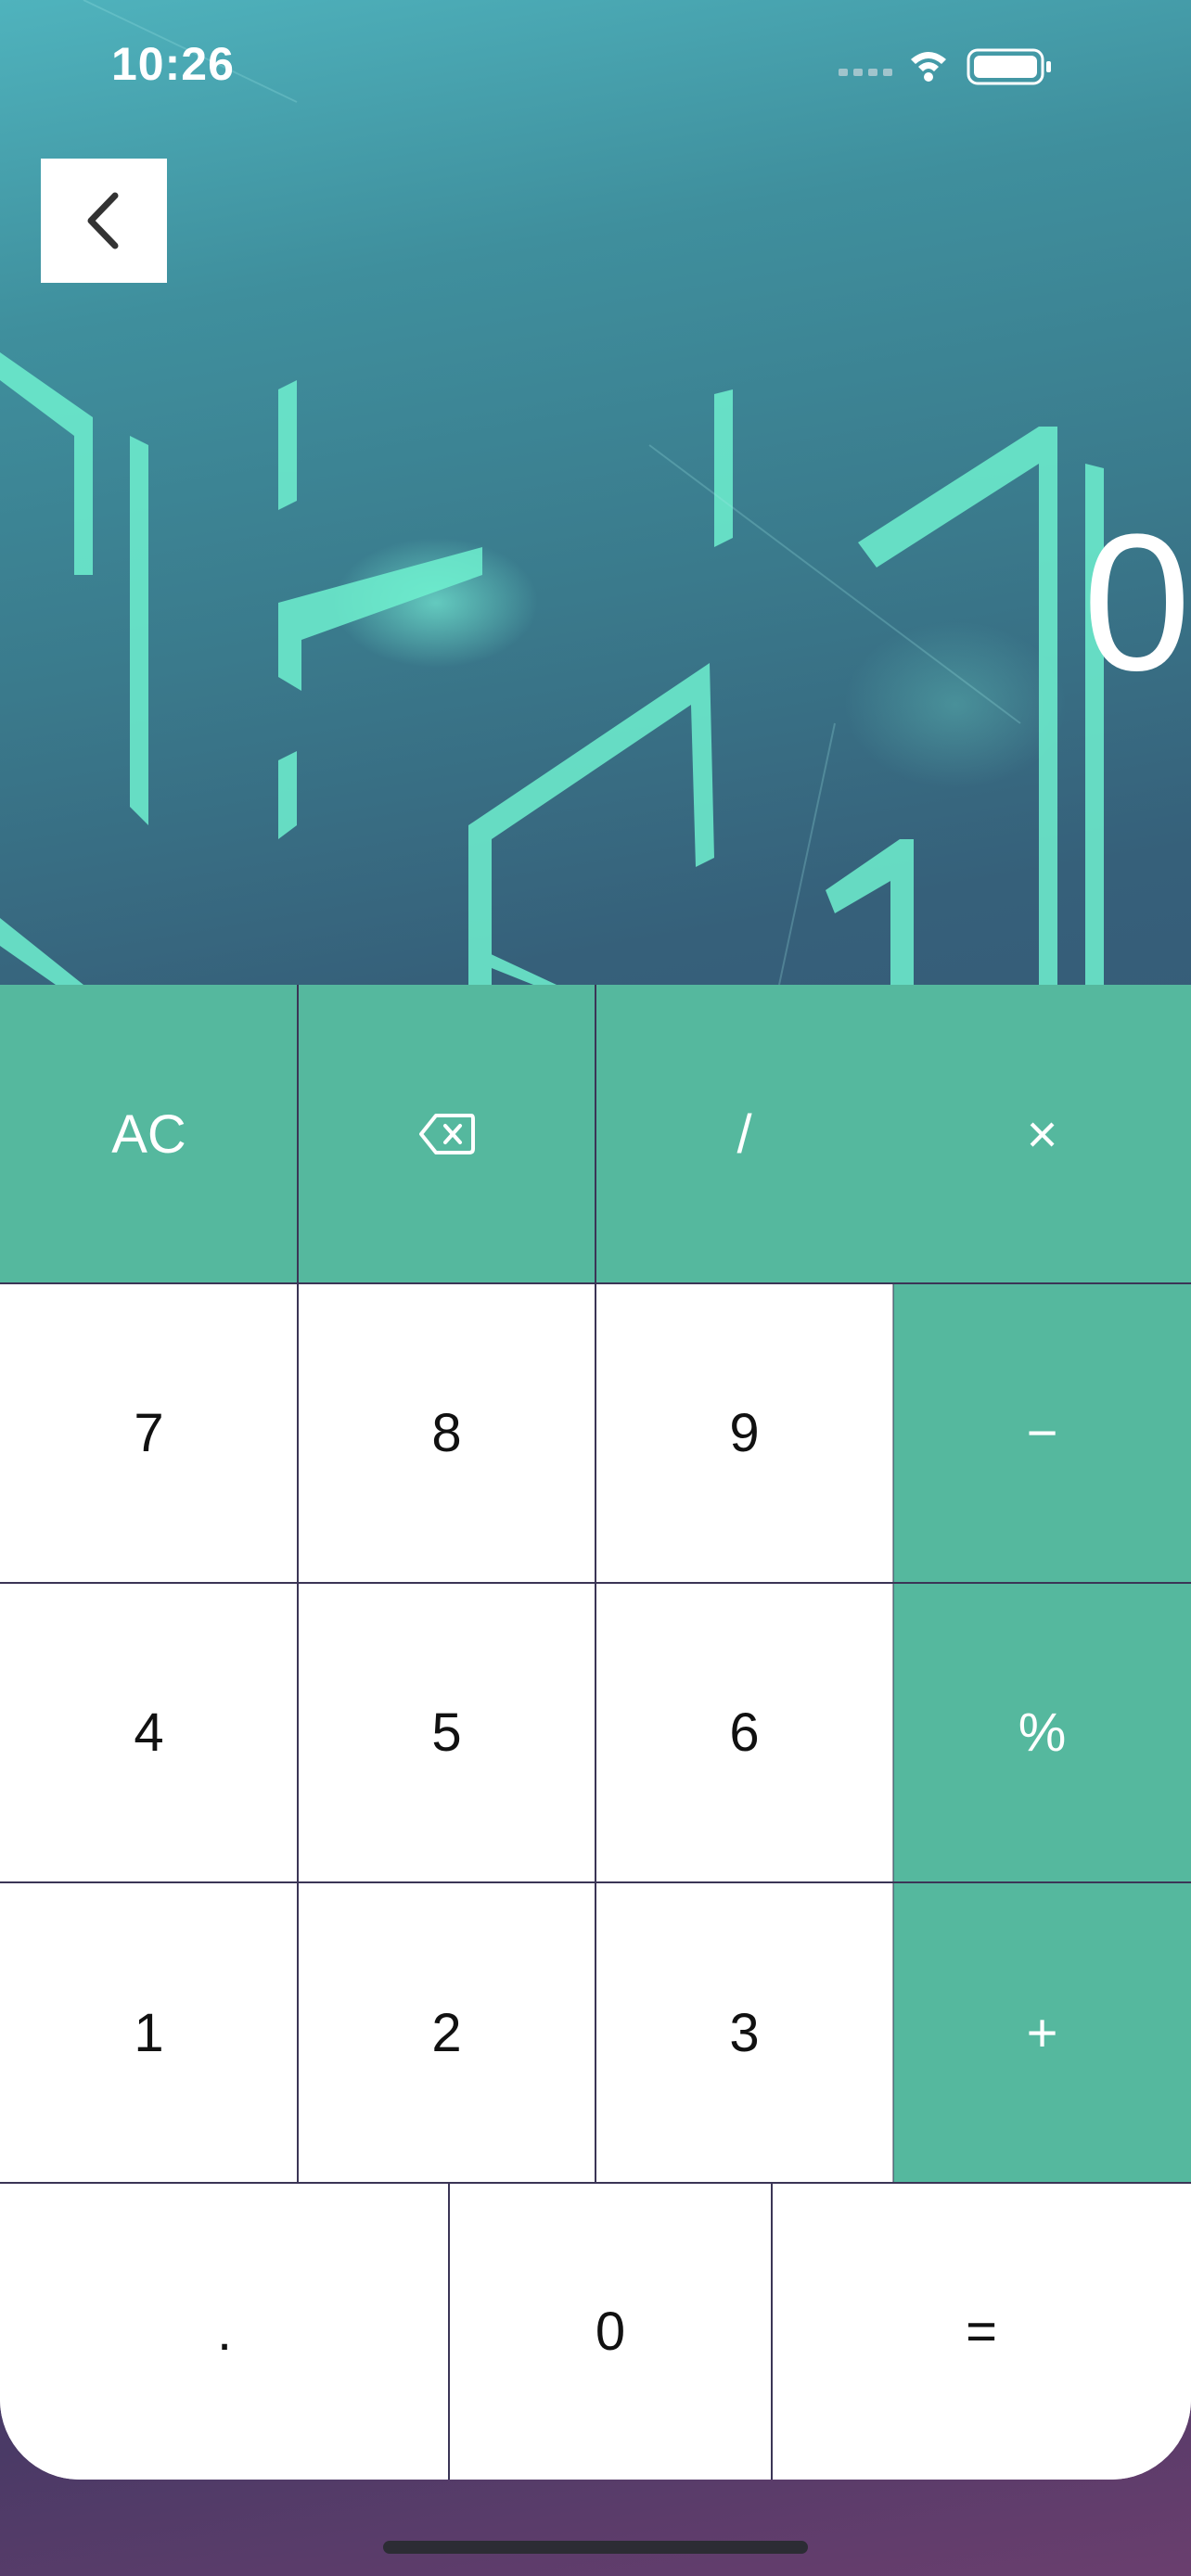  I want to click on decimal-button: ., so click(224, 2331).